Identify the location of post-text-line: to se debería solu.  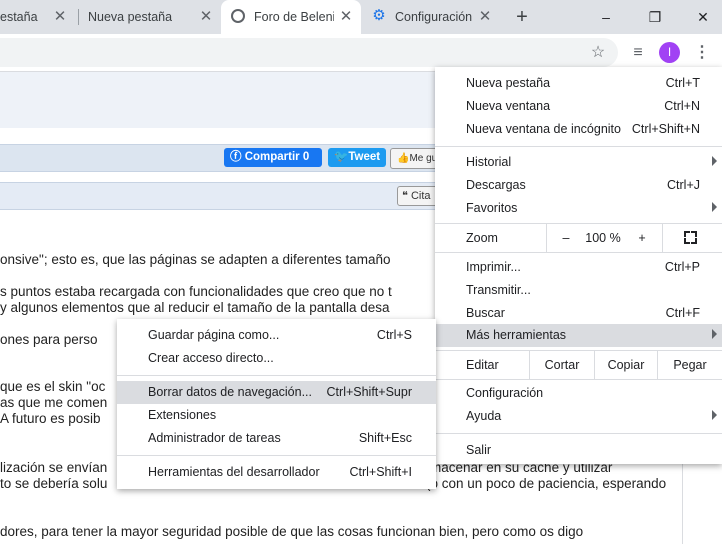
(54, 483).